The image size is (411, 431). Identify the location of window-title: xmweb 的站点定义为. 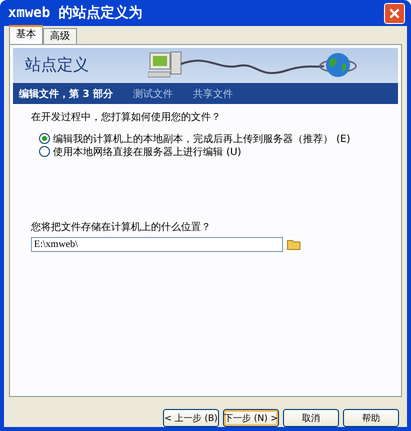
(75, 13).